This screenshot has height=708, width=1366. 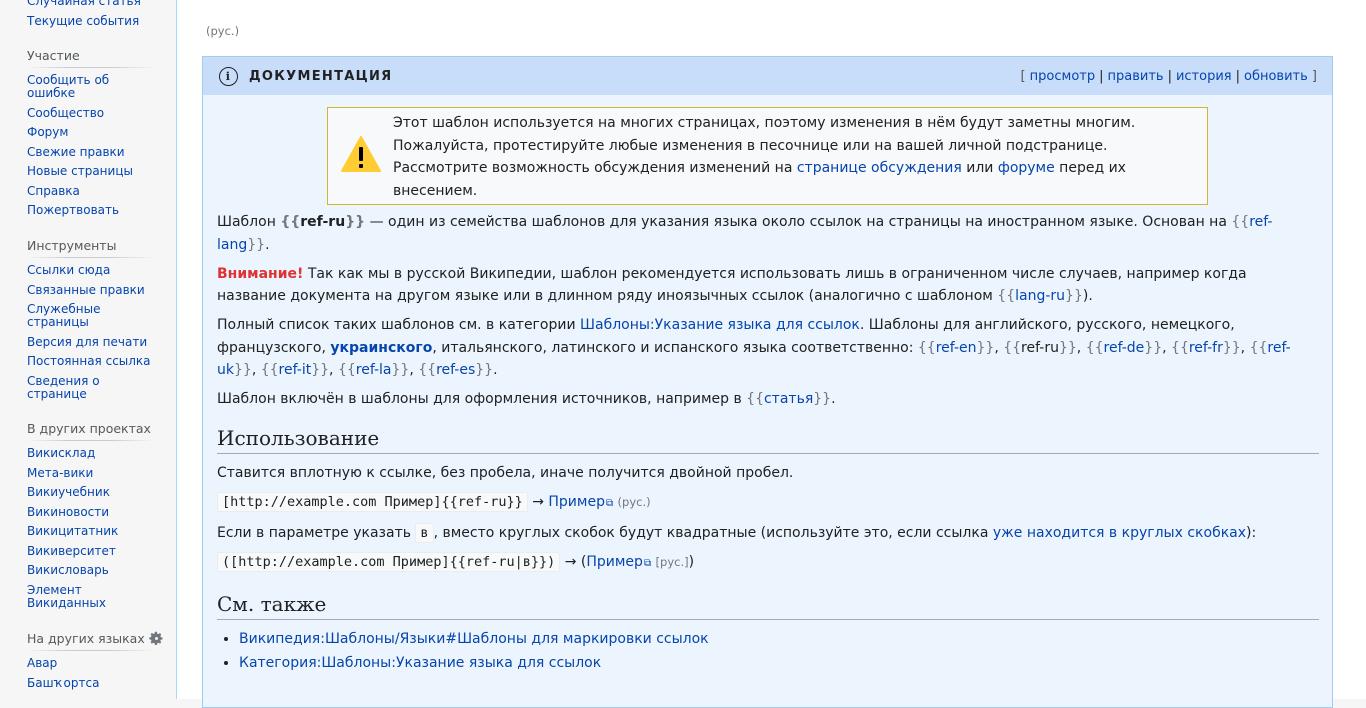 What do you see at coordinates (879, 168) in the screenshot?
I see `talk-page-link: странице обсуждения` at bounding box center [879, 168].